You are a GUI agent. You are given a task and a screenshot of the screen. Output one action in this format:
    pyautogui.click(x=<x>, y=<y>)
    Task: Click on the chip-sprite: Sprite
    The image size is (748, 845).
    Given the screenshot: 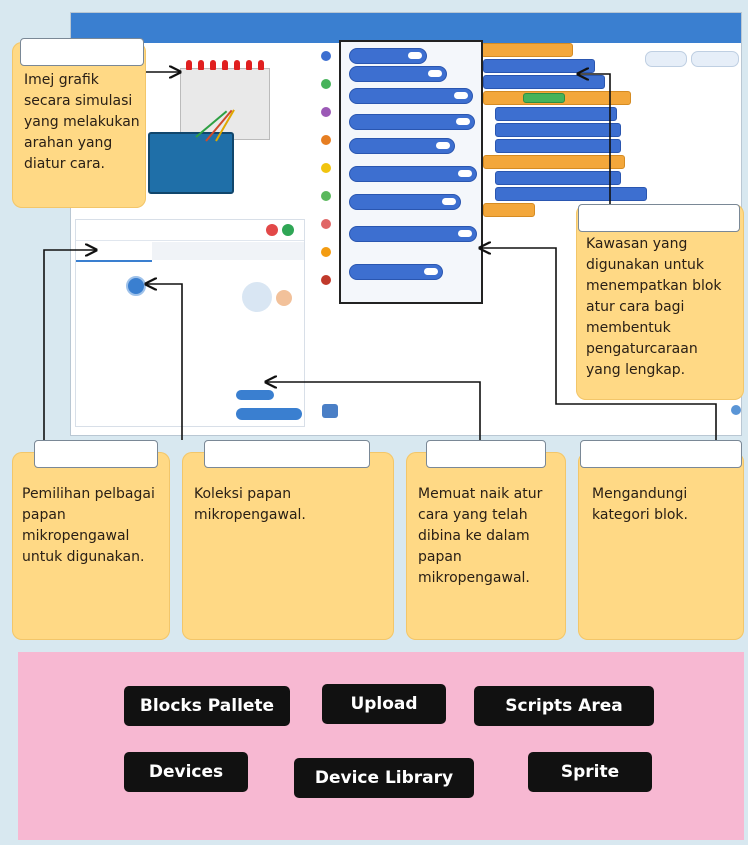 What is the action you would take?
    pyautogui.click(x=590, y=772)
    